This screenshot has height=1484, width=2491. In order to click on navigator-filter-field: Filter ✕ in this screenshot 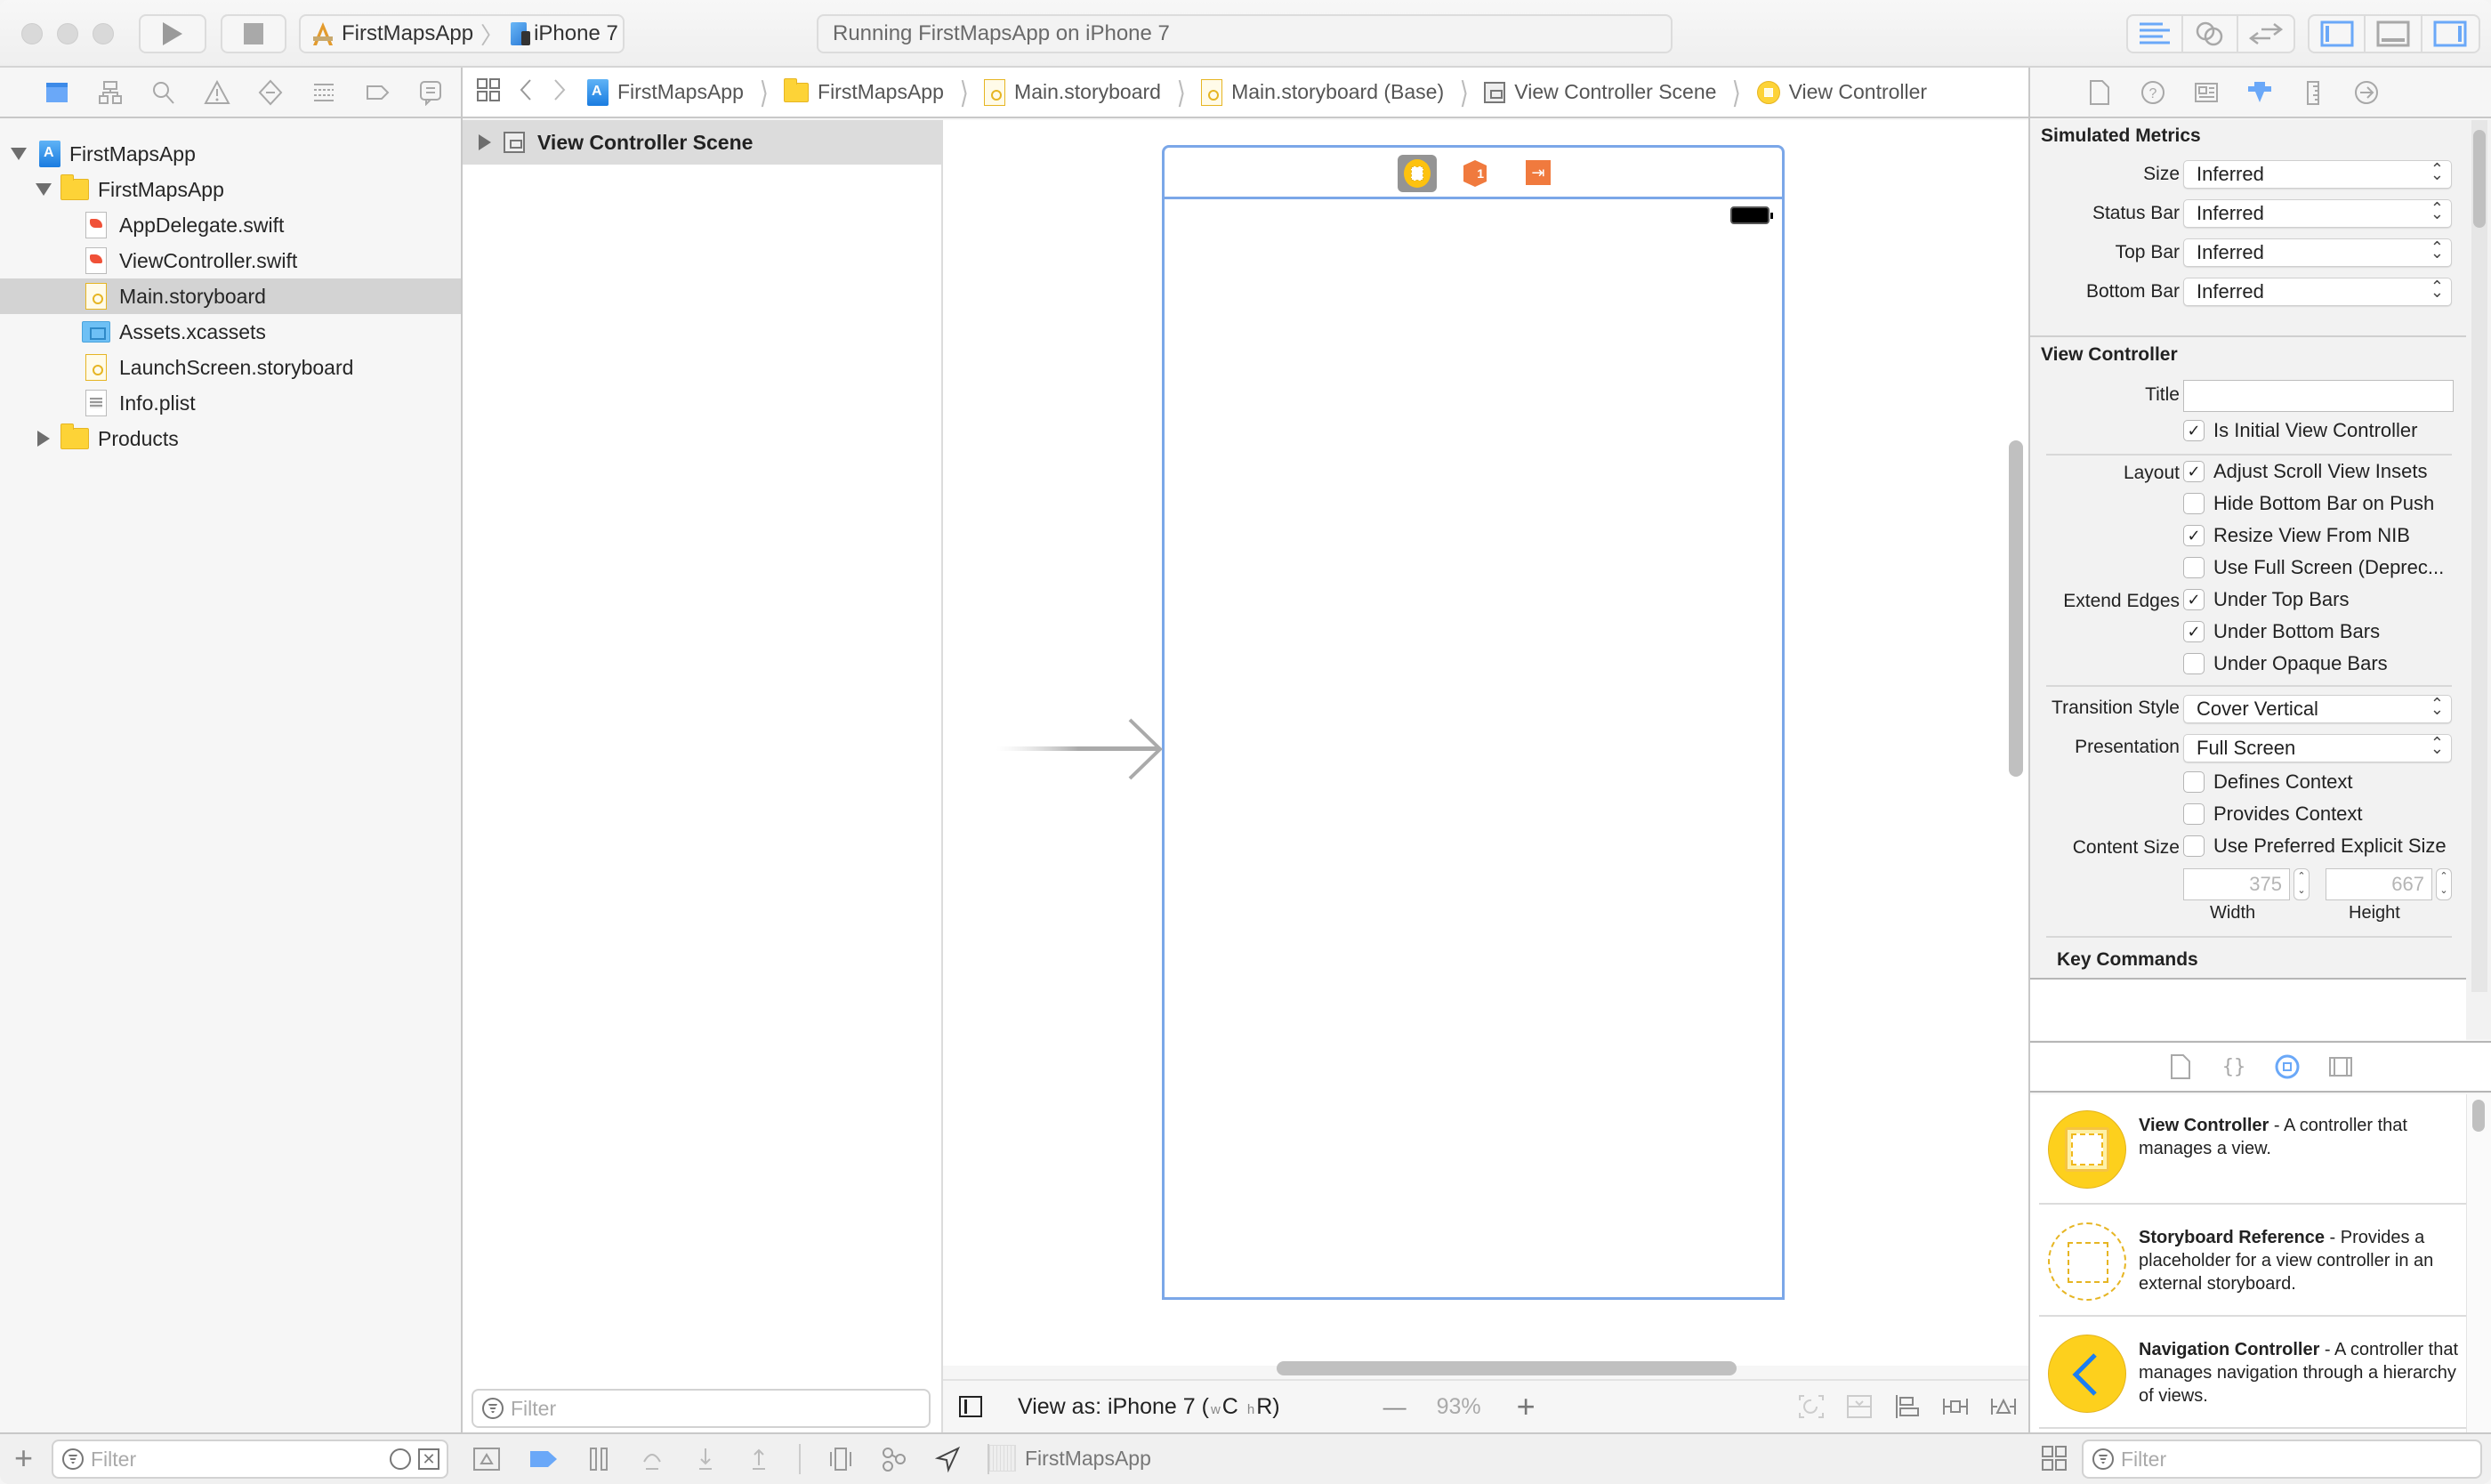, I will do `click(250, 1459)`.